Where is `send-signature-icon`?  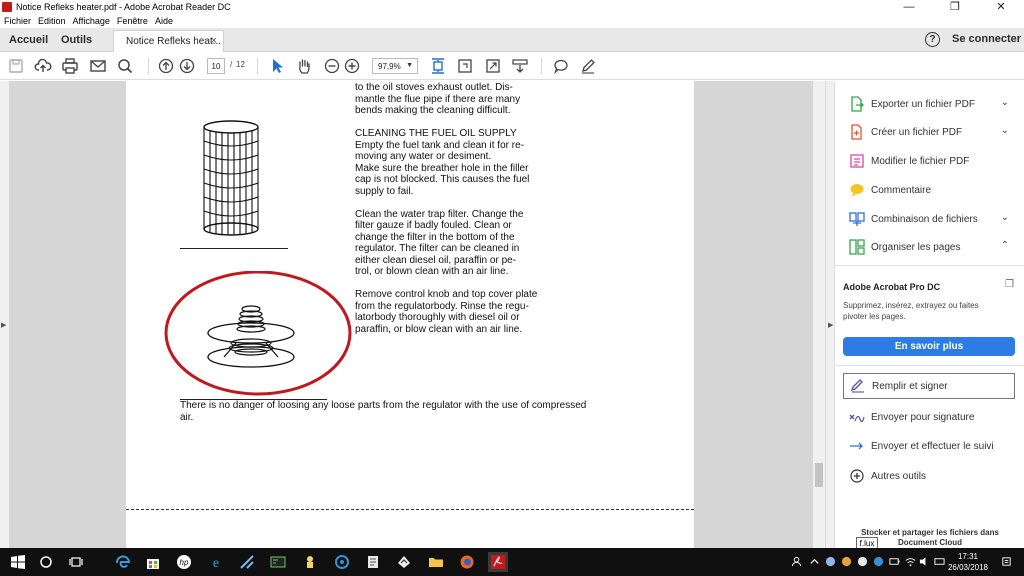 send-signature-icon is located at coordinates (857, 417).